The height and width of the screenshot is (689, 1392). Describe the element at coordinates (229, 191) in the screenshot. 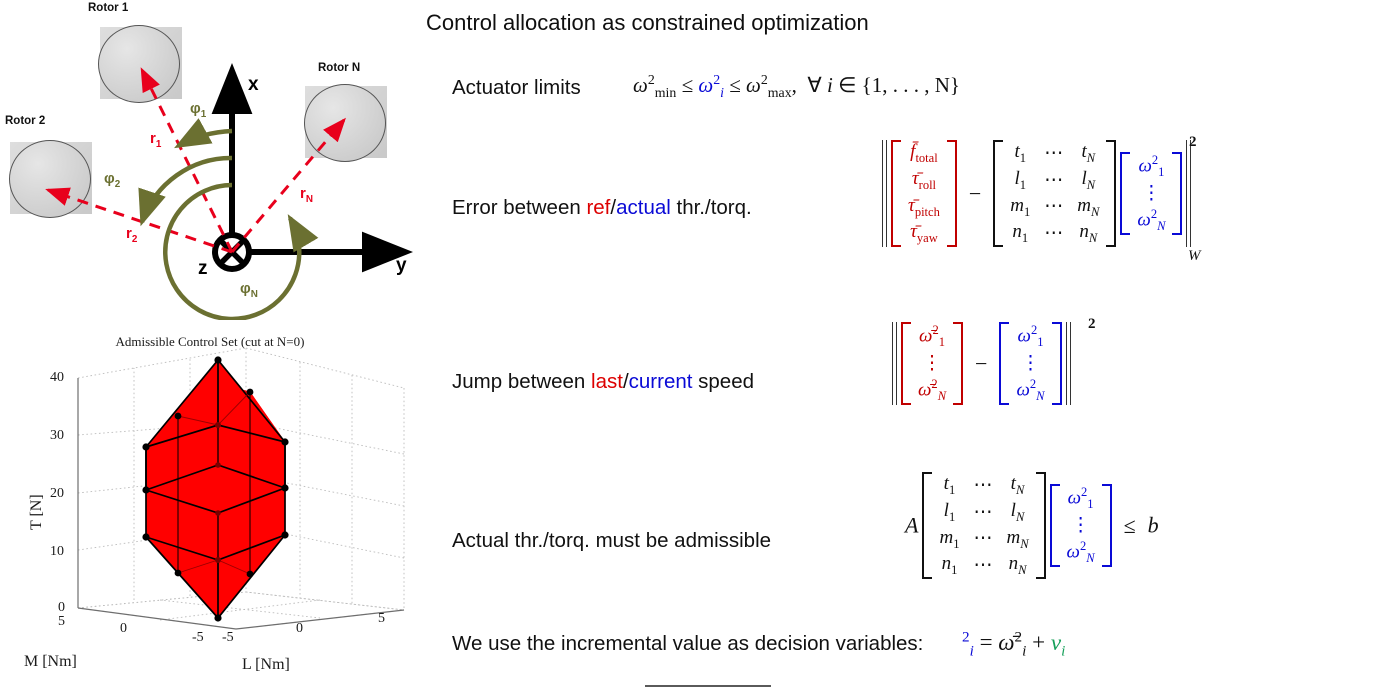

I see `rotor-diagram-vectors` at that location.